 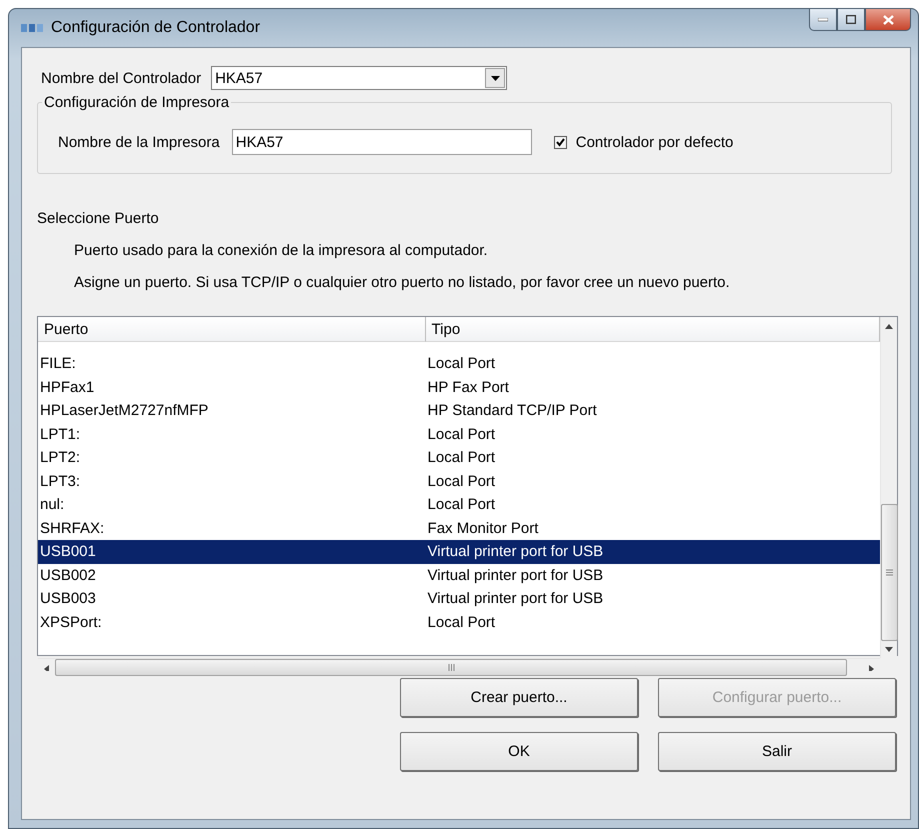 I want to click on close-icon, so click(x=888, y=19).